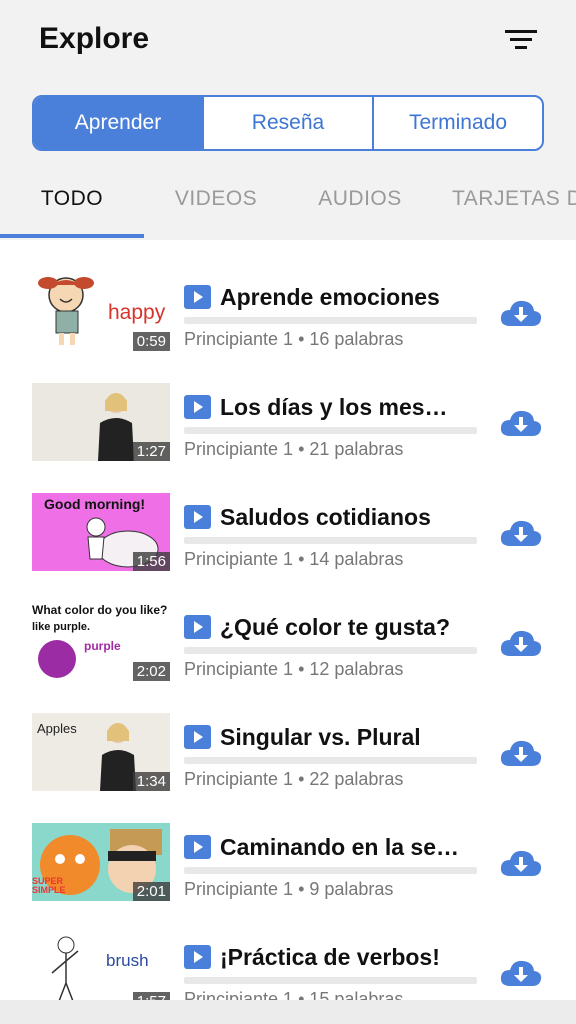  Describe the element at coordinates (151, 341) in the screenshot. I see `duration-badge: 0:59` at that location.